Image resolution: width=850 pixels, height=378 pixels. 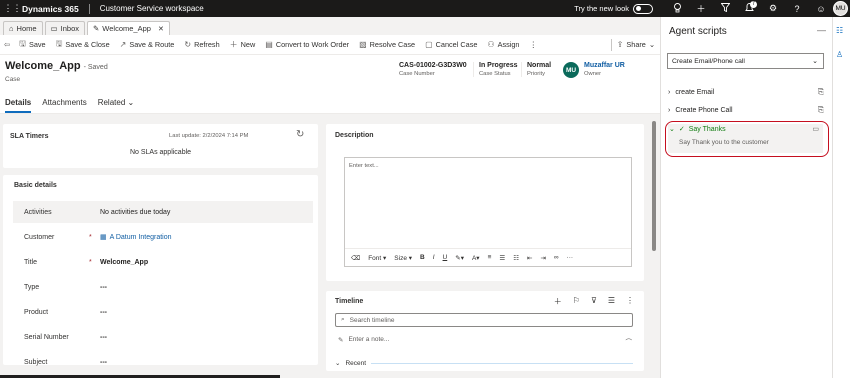 I want to click on knowledge-icon: ♙, so click(x=839, y=54).